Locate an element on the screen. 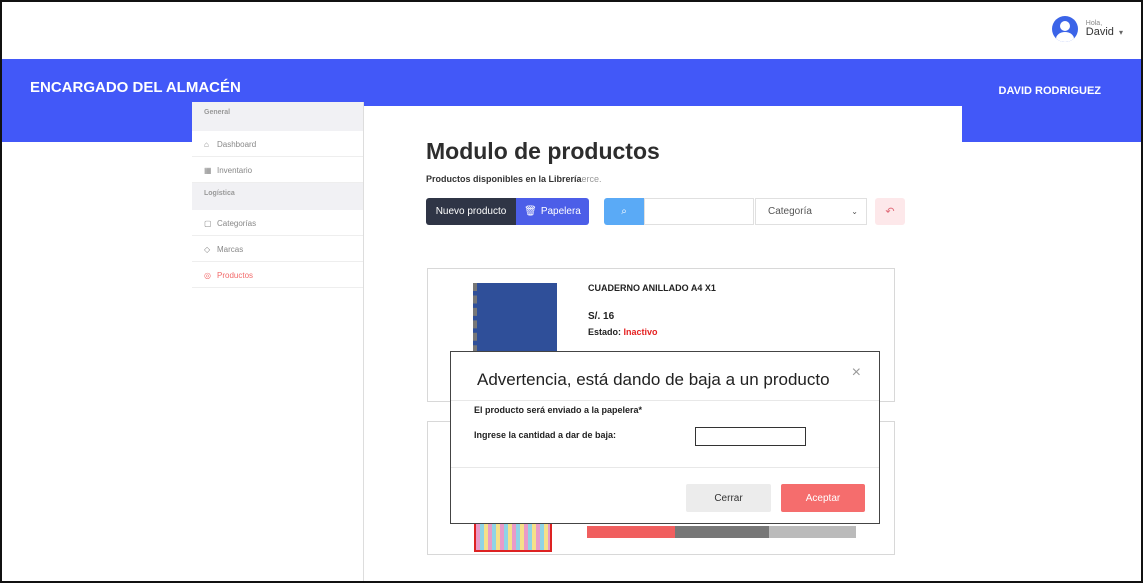  home-icon: ⌂ is located at coordinates (206, 144).